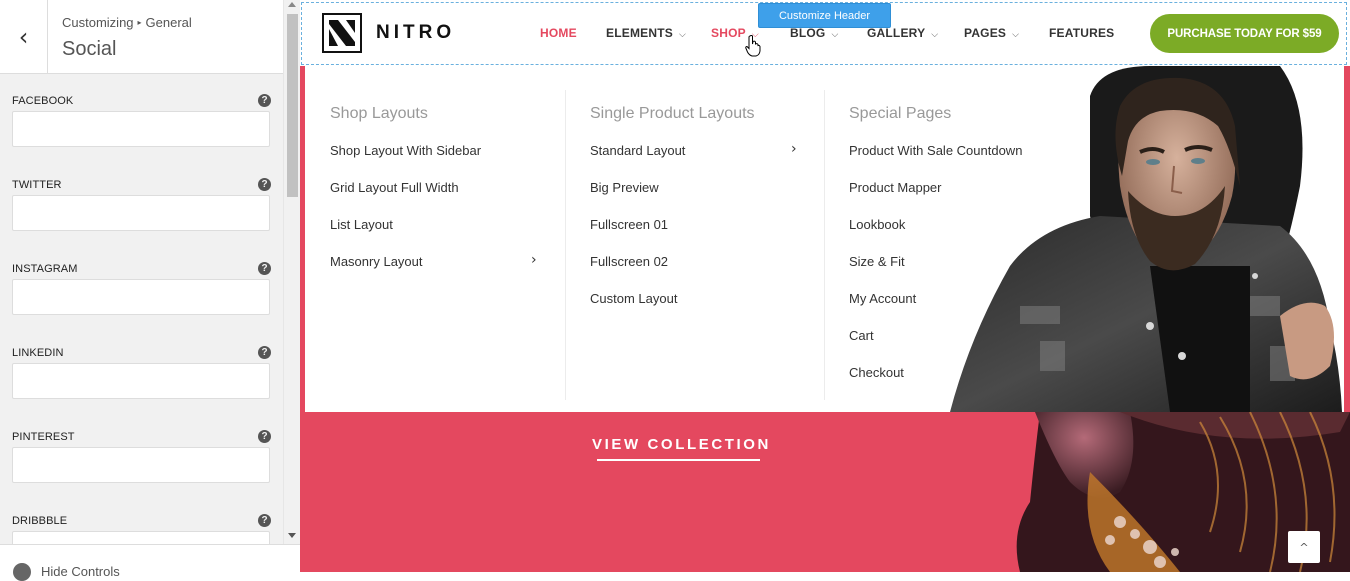  What do you see at coordinates (40, 521) in the screenshot?
I see `field-label: DRIBBBLE` at bounding box center [40, 521].